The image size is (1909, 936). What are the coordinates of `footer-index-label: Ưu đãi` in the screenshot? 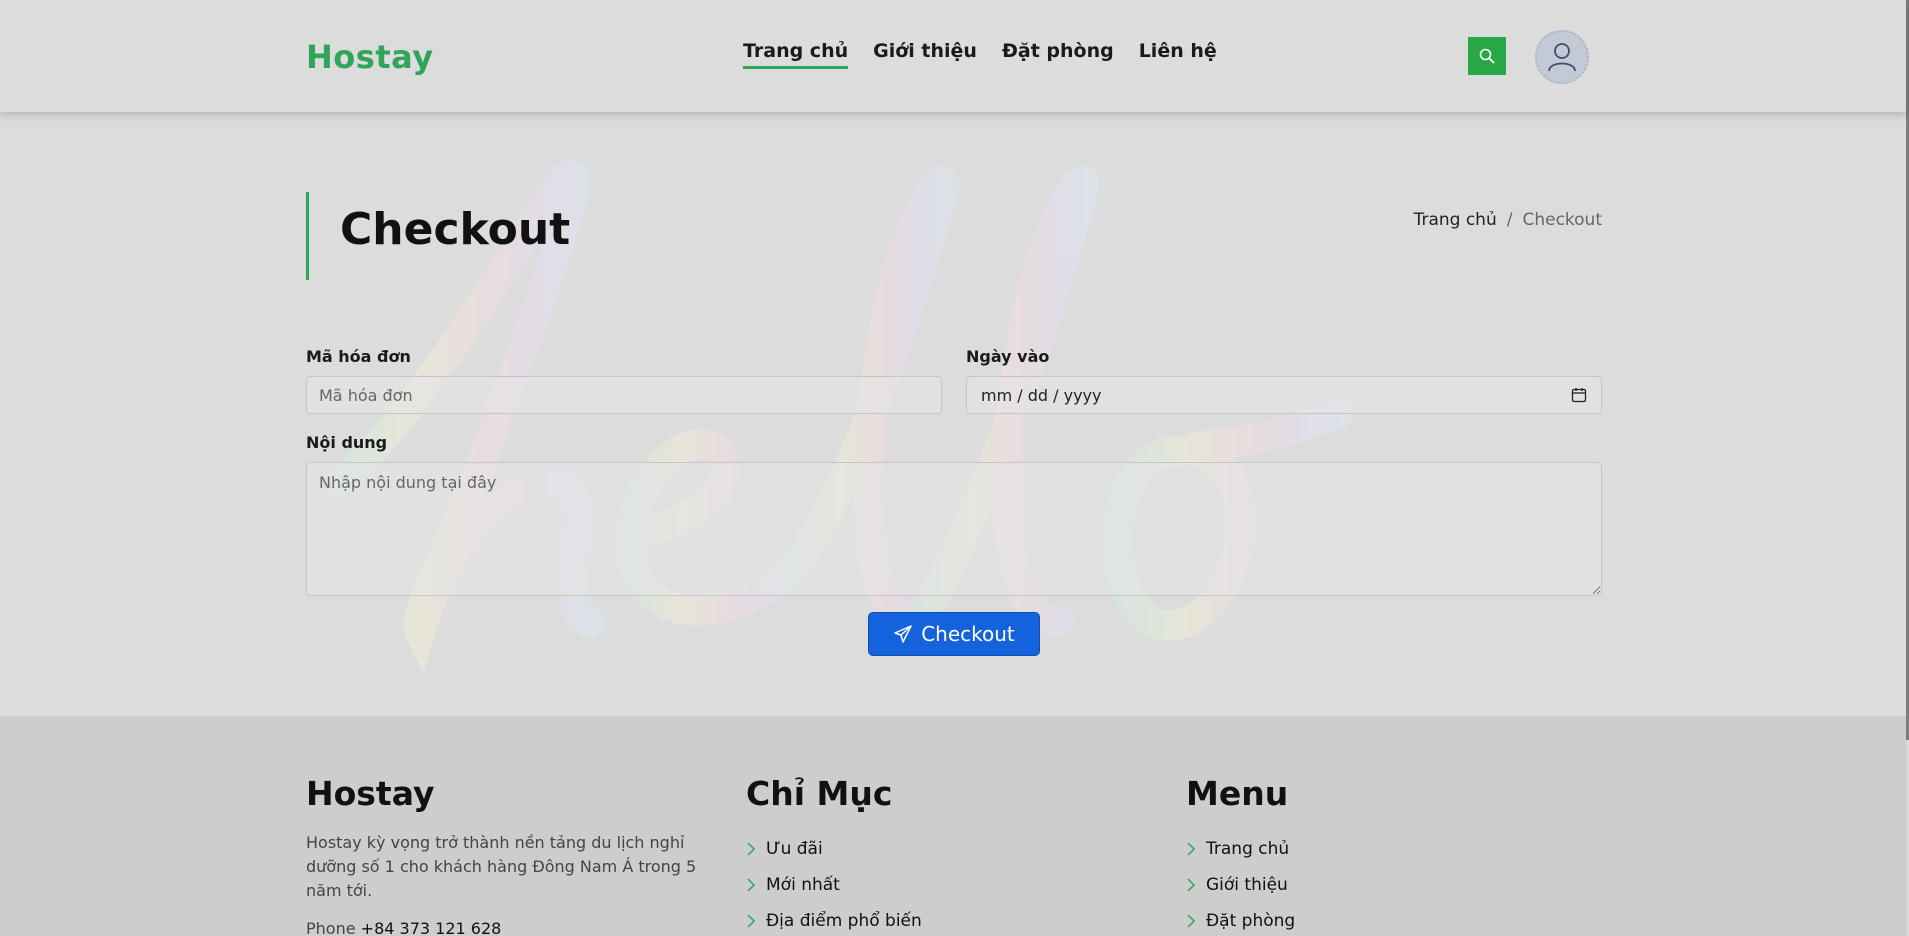 It's located at (794, 849).